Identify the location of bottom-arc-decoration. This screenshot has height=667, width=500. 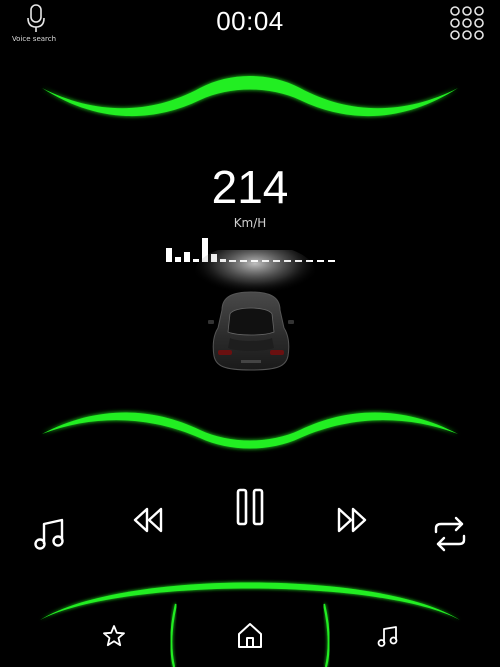
(250, 624).